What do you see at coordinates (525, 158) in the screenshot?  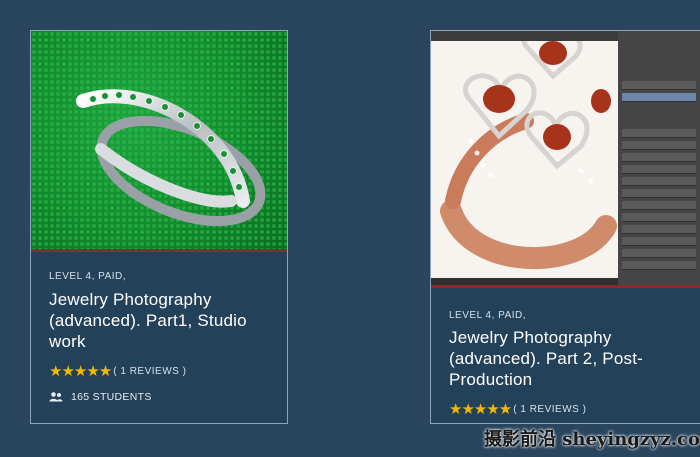 I see `rose-gold-ring-image` at bounding box center [525, 158].